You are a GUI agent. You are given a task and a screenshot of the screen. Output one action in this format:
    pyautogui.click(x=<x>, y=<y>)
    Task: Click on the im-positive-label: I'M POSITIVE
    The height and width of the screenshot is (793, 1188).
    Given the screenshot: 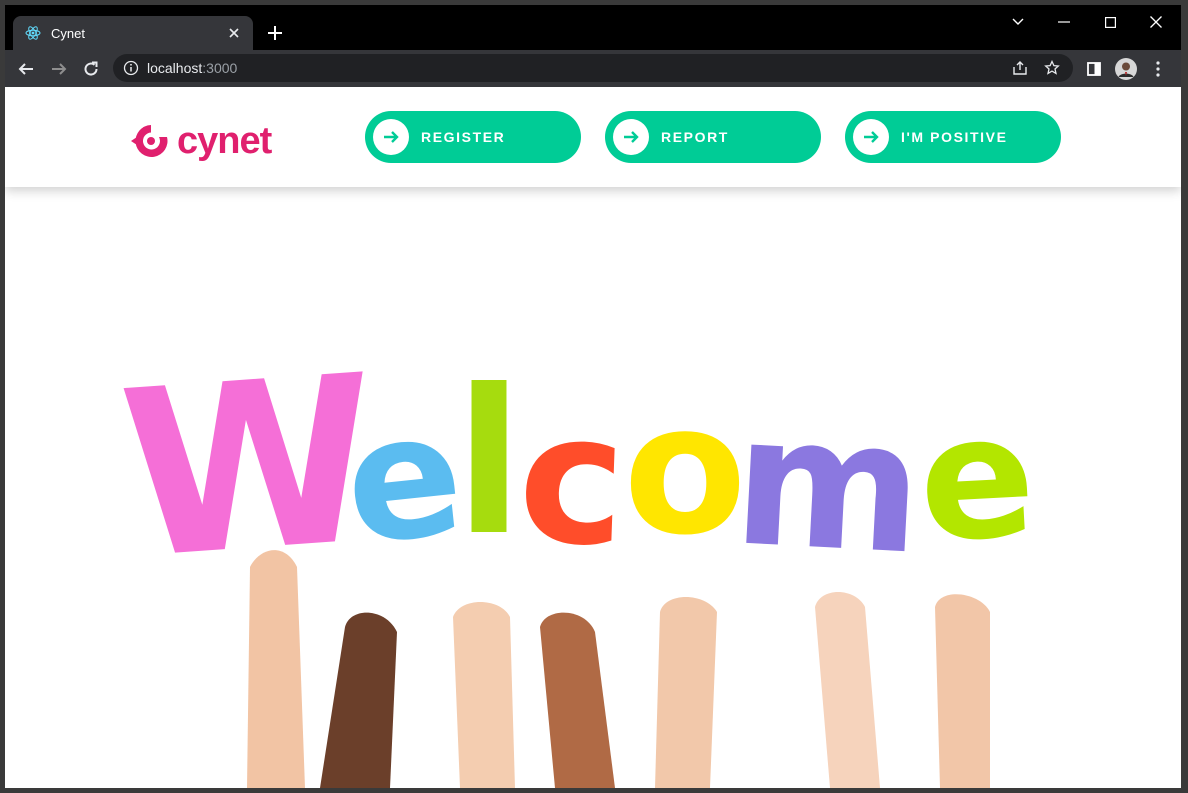 What is the action you would take?
    pyautogui.click(x=954, y=137)
    